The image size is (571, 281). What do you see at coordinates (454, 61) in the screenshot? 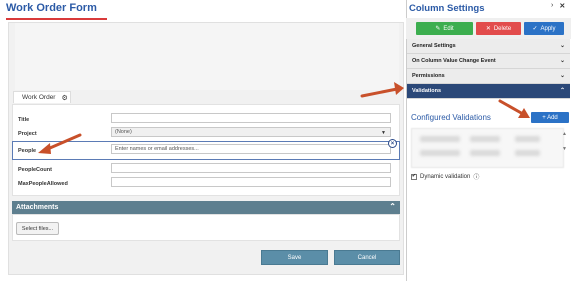
I see `section-label: On Column Value Change Event` at bounding box center [454, 61].